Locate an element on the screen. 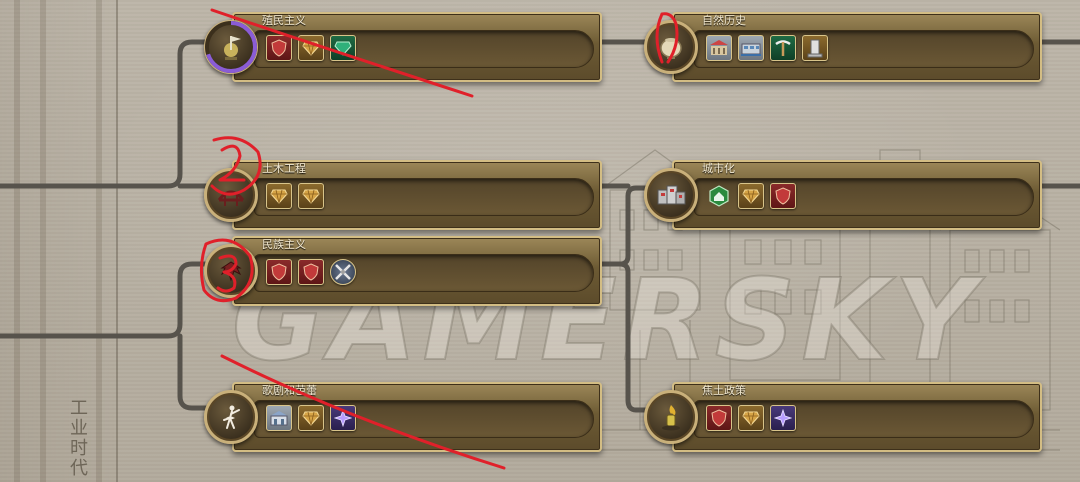 This screenshot has height=482, width=1080. civic-node-colonialism: 殖民主义 is located at coordinates (403, 47).